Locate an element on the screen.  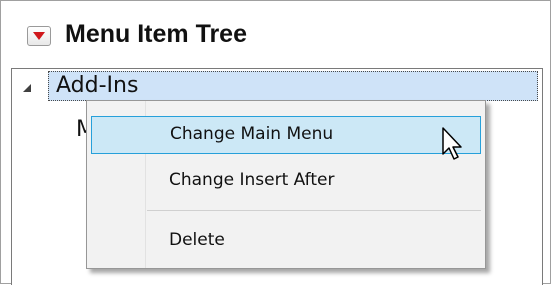
menu-item-delete: Delete is located at coordinates (286, 242).